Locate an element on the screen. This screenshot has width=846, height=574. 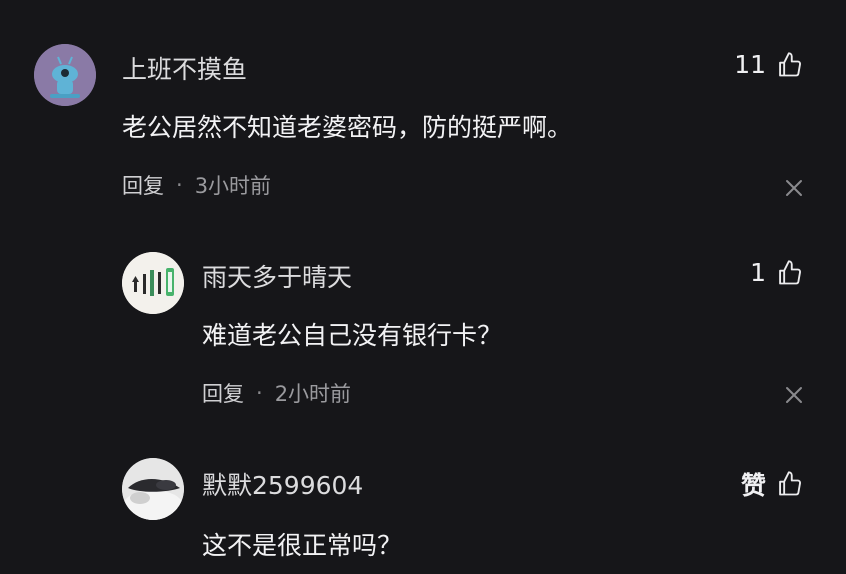
alien-avatar-icon is located at coordinates (65, 75).